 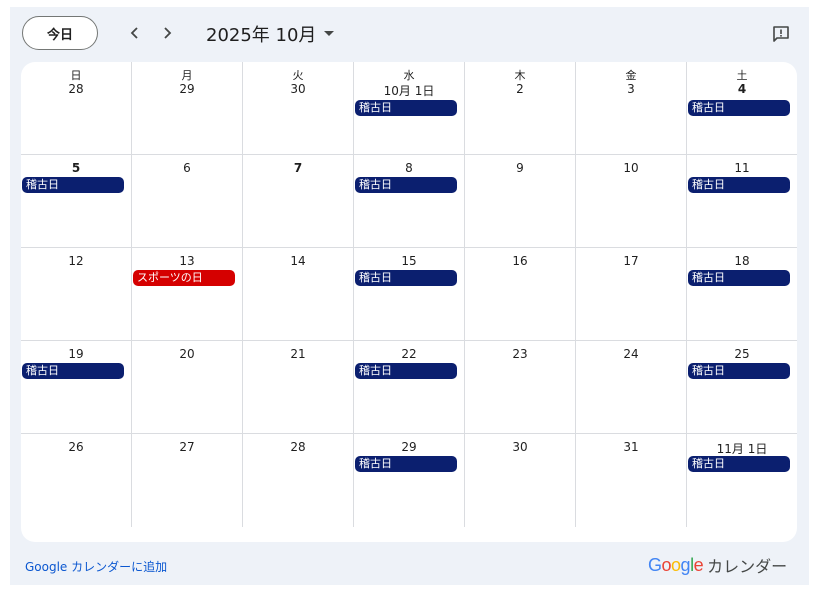 What do you see at coordinates (520, 201) in the screenshot?
I see `day-cell: 9` at bounding box center [520, 201].